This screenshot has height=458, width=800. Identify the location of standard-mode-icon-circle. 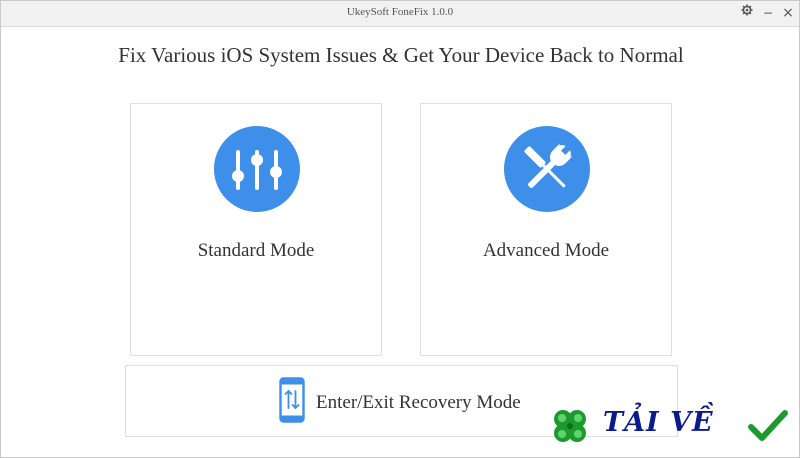
(257, 169).